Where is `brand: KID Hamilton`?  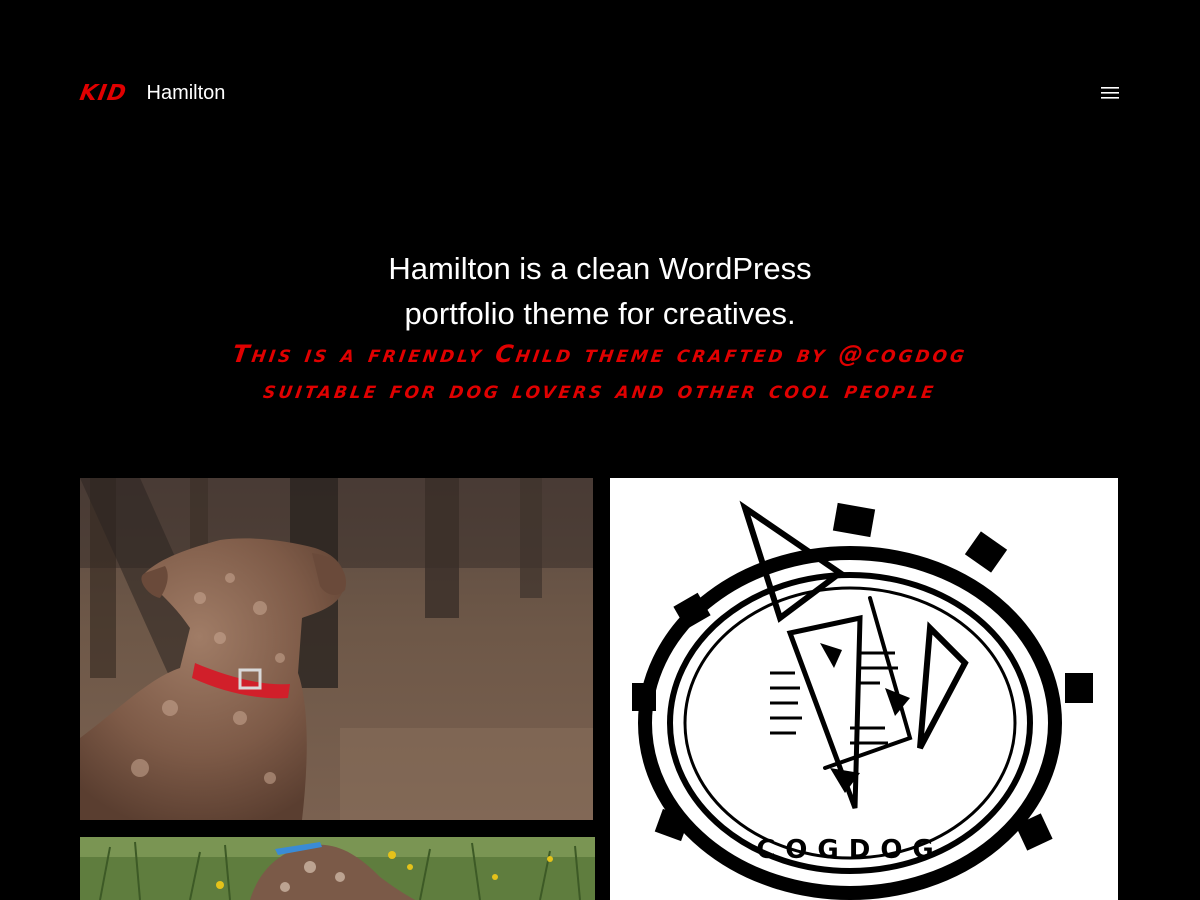
brand: KID Hamilton is located at coordinates (152, 93).